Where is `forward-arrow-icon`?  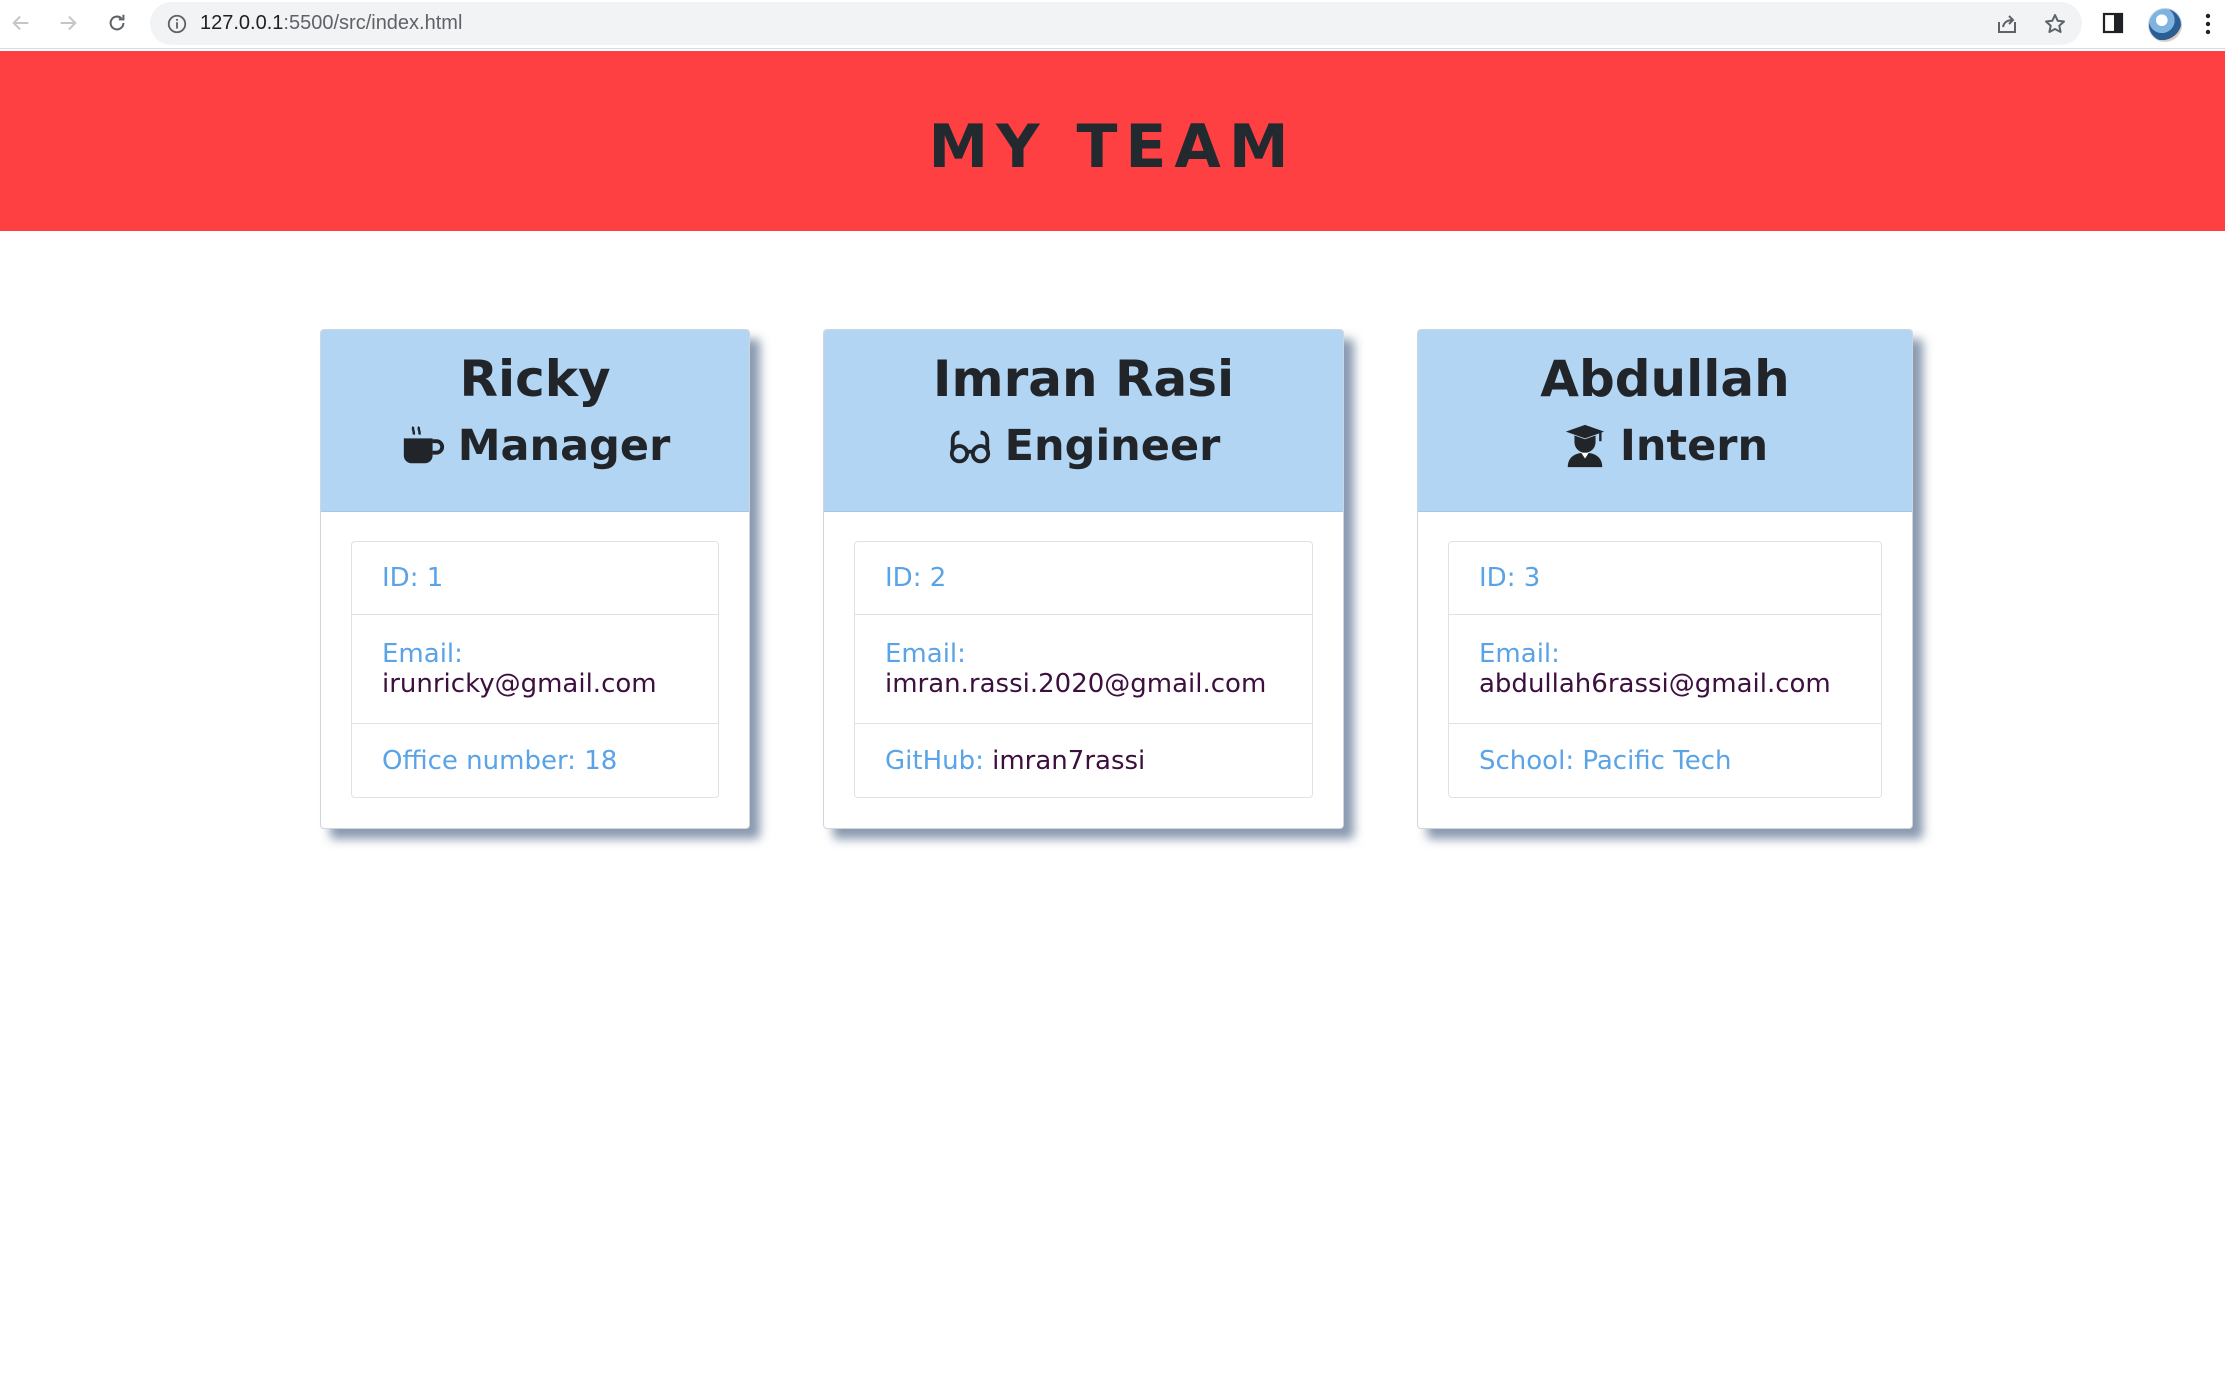
forward-arrow-icon is located at coordinates (68, 23).